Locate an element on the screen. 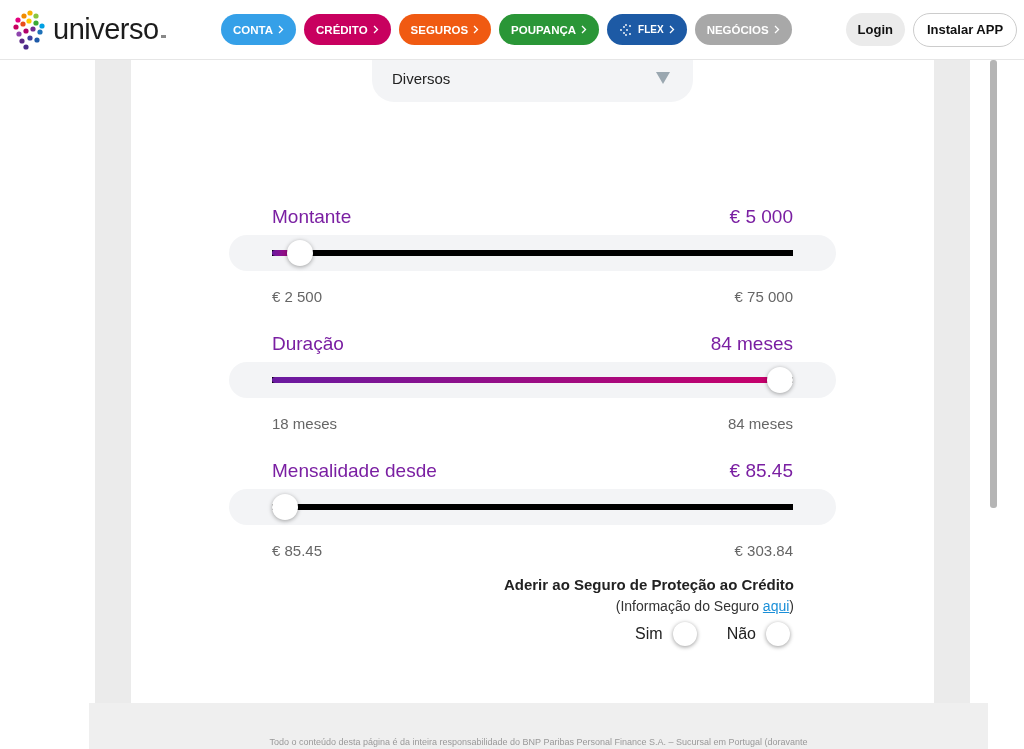 The height and width of the screenshot is (749, 1024). logo-icon is located at coordinates (30, 29).